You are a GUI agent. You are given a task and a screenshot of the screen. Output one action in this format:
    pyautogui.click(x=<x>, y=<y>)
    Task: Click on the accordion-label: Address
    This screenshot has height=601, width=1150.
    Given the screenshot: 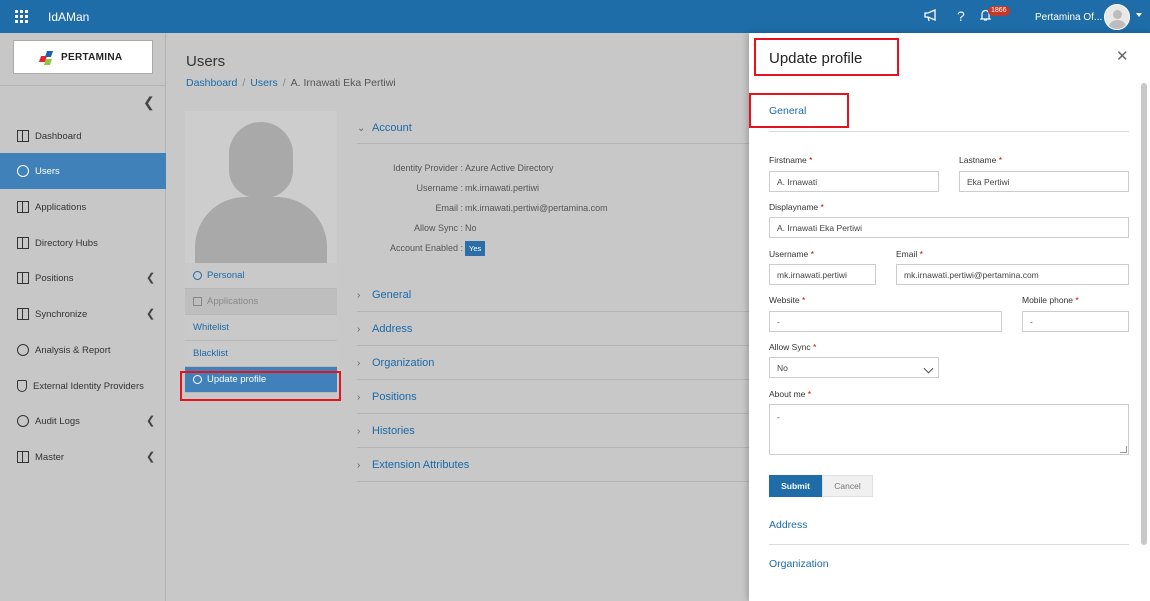 What is the action you would take?
    pyautogui.click(x=392, y=329)
    